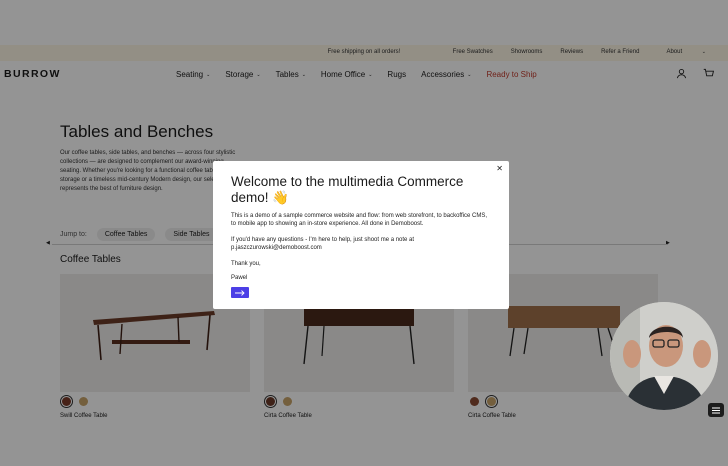  I want to click on modal-signature: Pawel, so click(239, 278).